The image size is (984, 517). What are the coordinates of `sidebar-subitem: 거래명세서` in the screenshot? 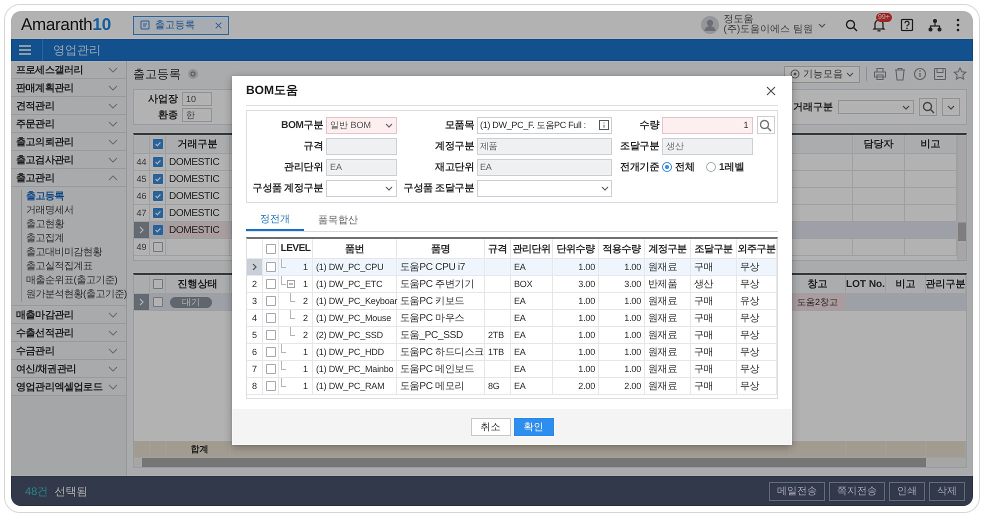 It's located at (73, 211).